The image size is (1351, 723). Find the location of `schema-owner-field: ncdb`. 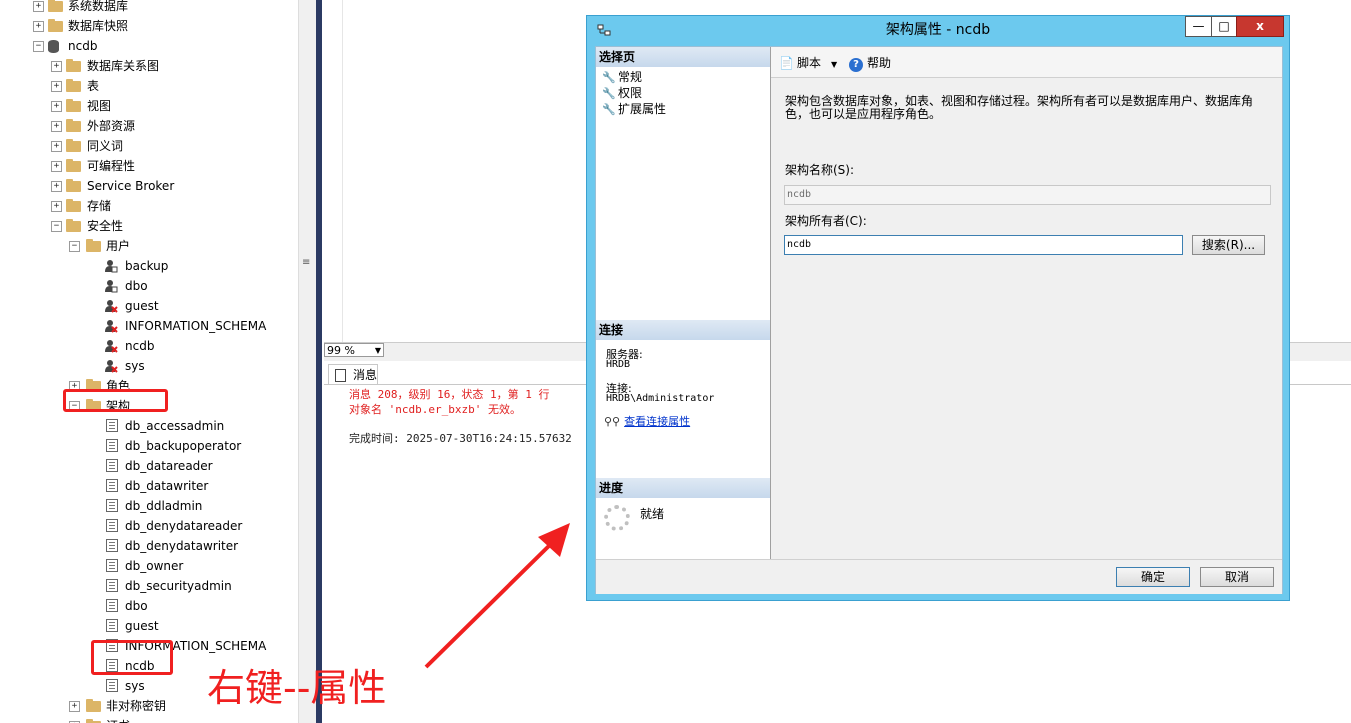

schema-owner-field: ncdb is located at coordinates (983, 245).